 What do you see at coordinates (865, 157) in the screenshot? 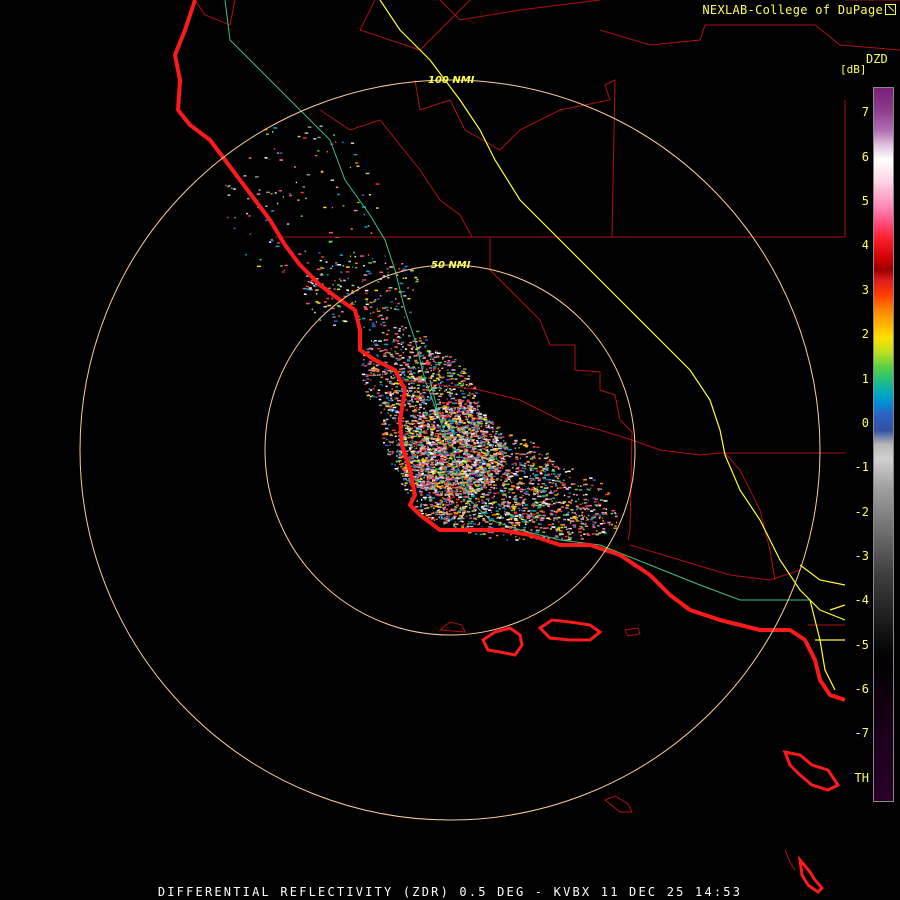
I see `legend-tick: 6` at bounding box center [865, 157].